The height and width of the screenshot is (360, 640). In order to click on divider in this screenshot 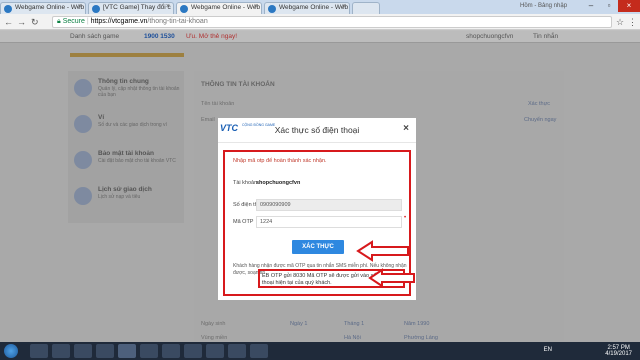, I will do `click(317, 142)`.